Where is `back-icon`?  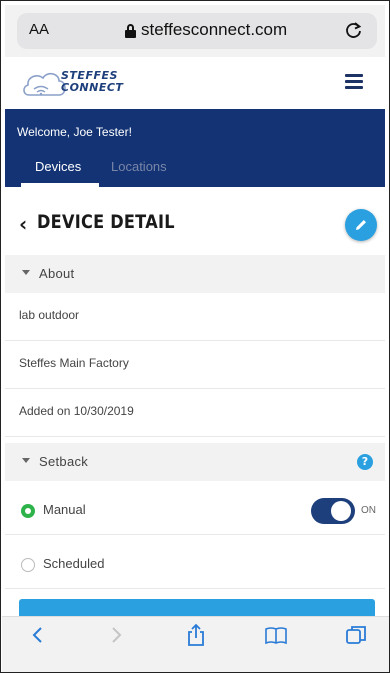 back-icon is located at coordinates (38, 635).